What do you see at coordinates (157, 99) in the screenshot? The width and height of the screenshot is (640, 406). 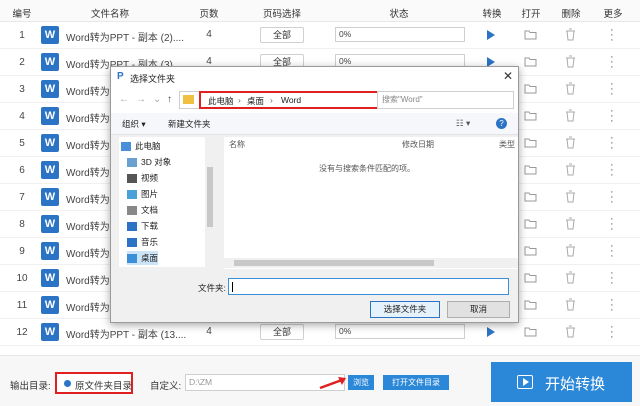 I see `dropdown-icon: ⌄` at bounding box center [157, 99].